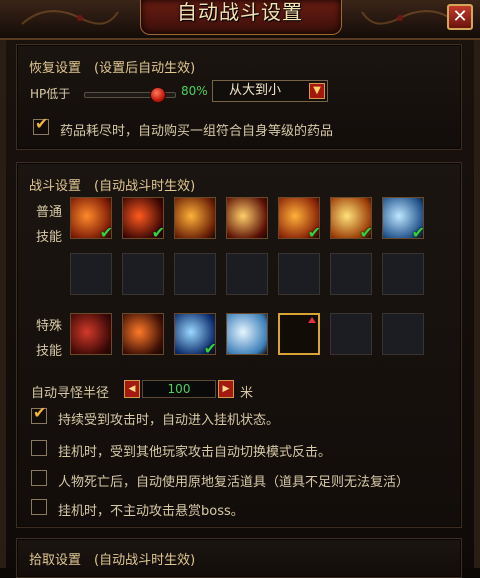 This screenshot has width=480, height=578. Describe the element at coordinates (460, 17) in the screenshot. I see `close-button: ✕` at that location.